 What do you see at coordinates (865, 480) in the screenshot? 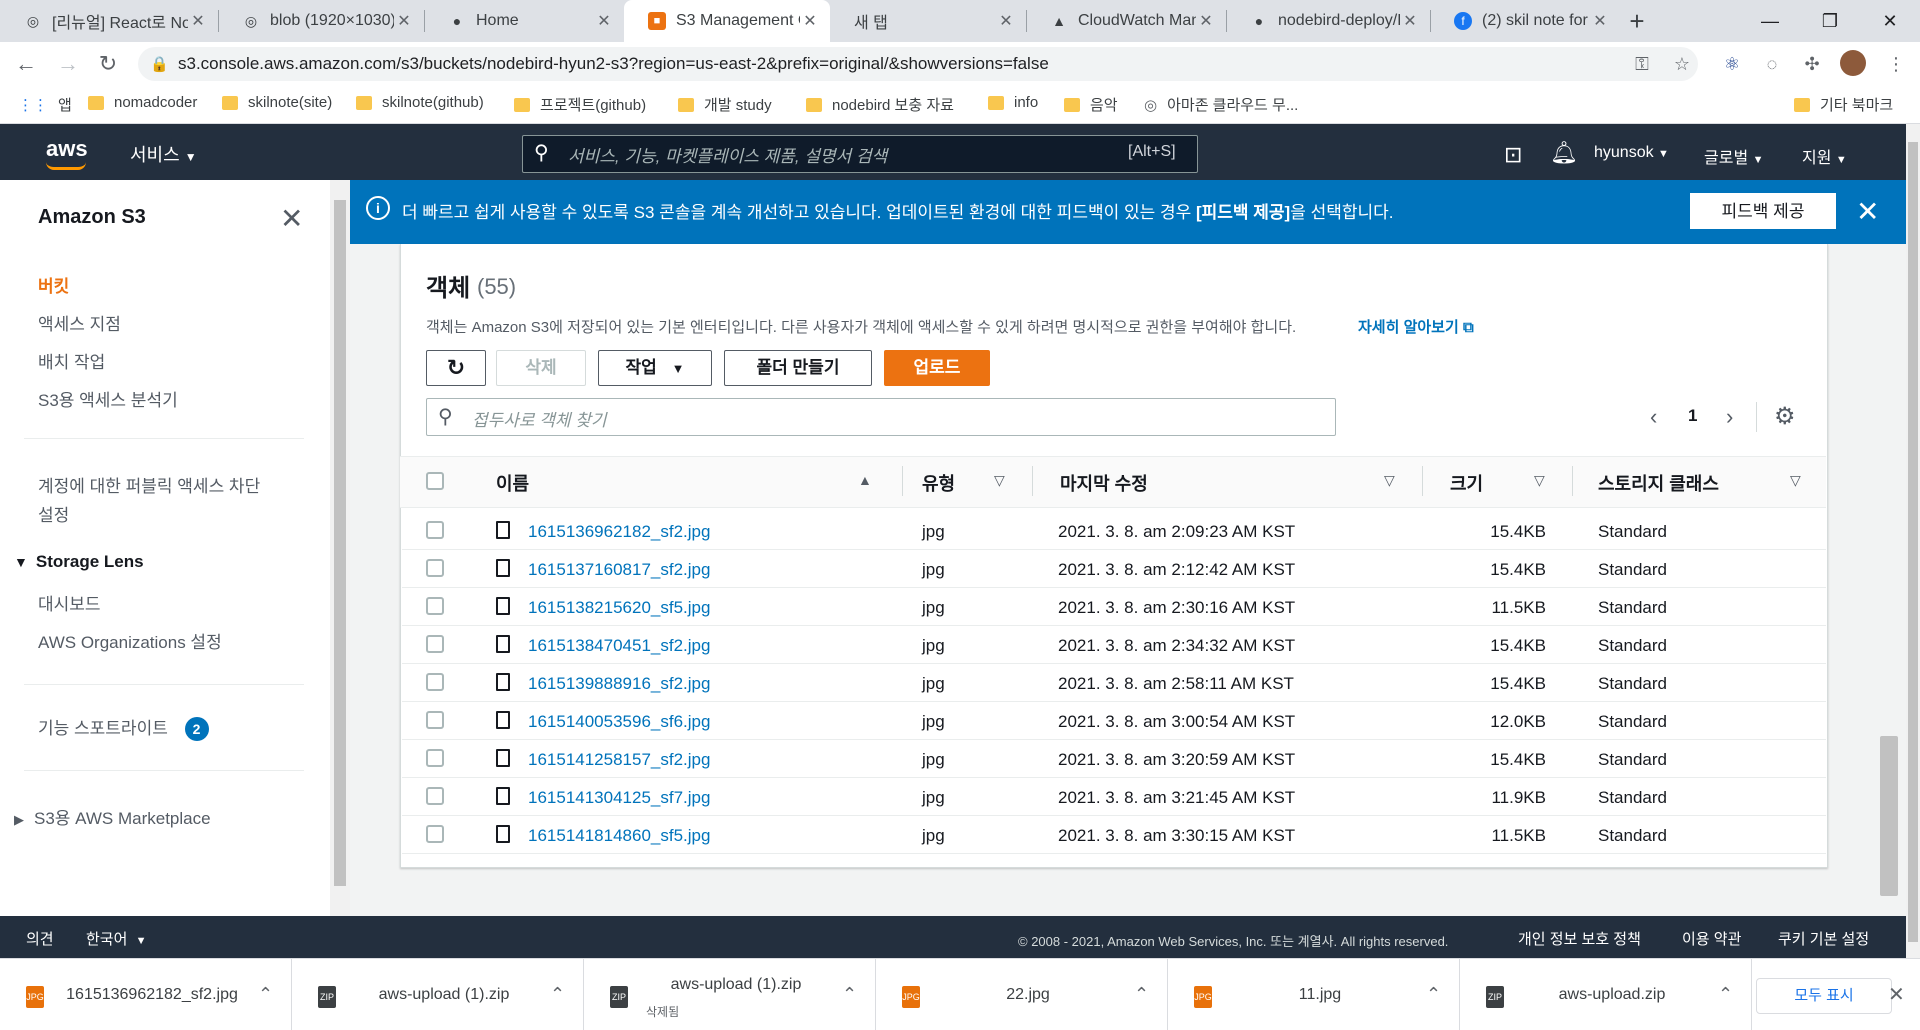
I see `sort-ascending-icon: ▲` at bounding box center [865, 480].